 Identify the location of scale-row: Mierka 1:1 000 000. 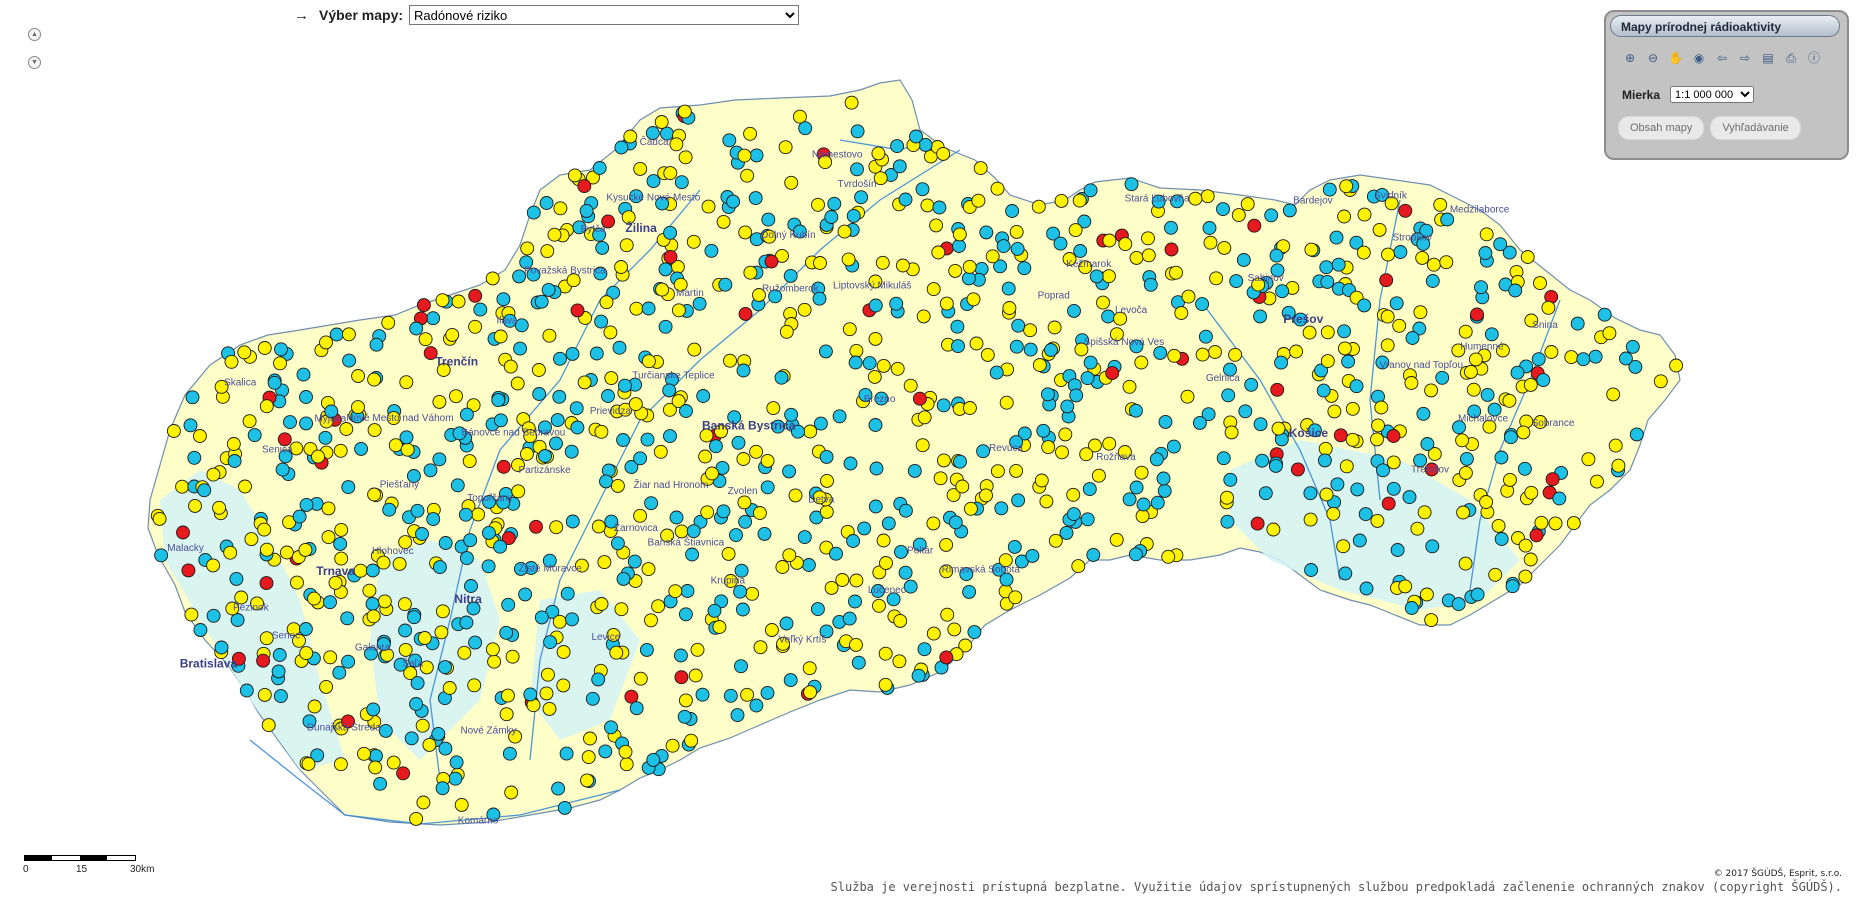
(1688, 94).